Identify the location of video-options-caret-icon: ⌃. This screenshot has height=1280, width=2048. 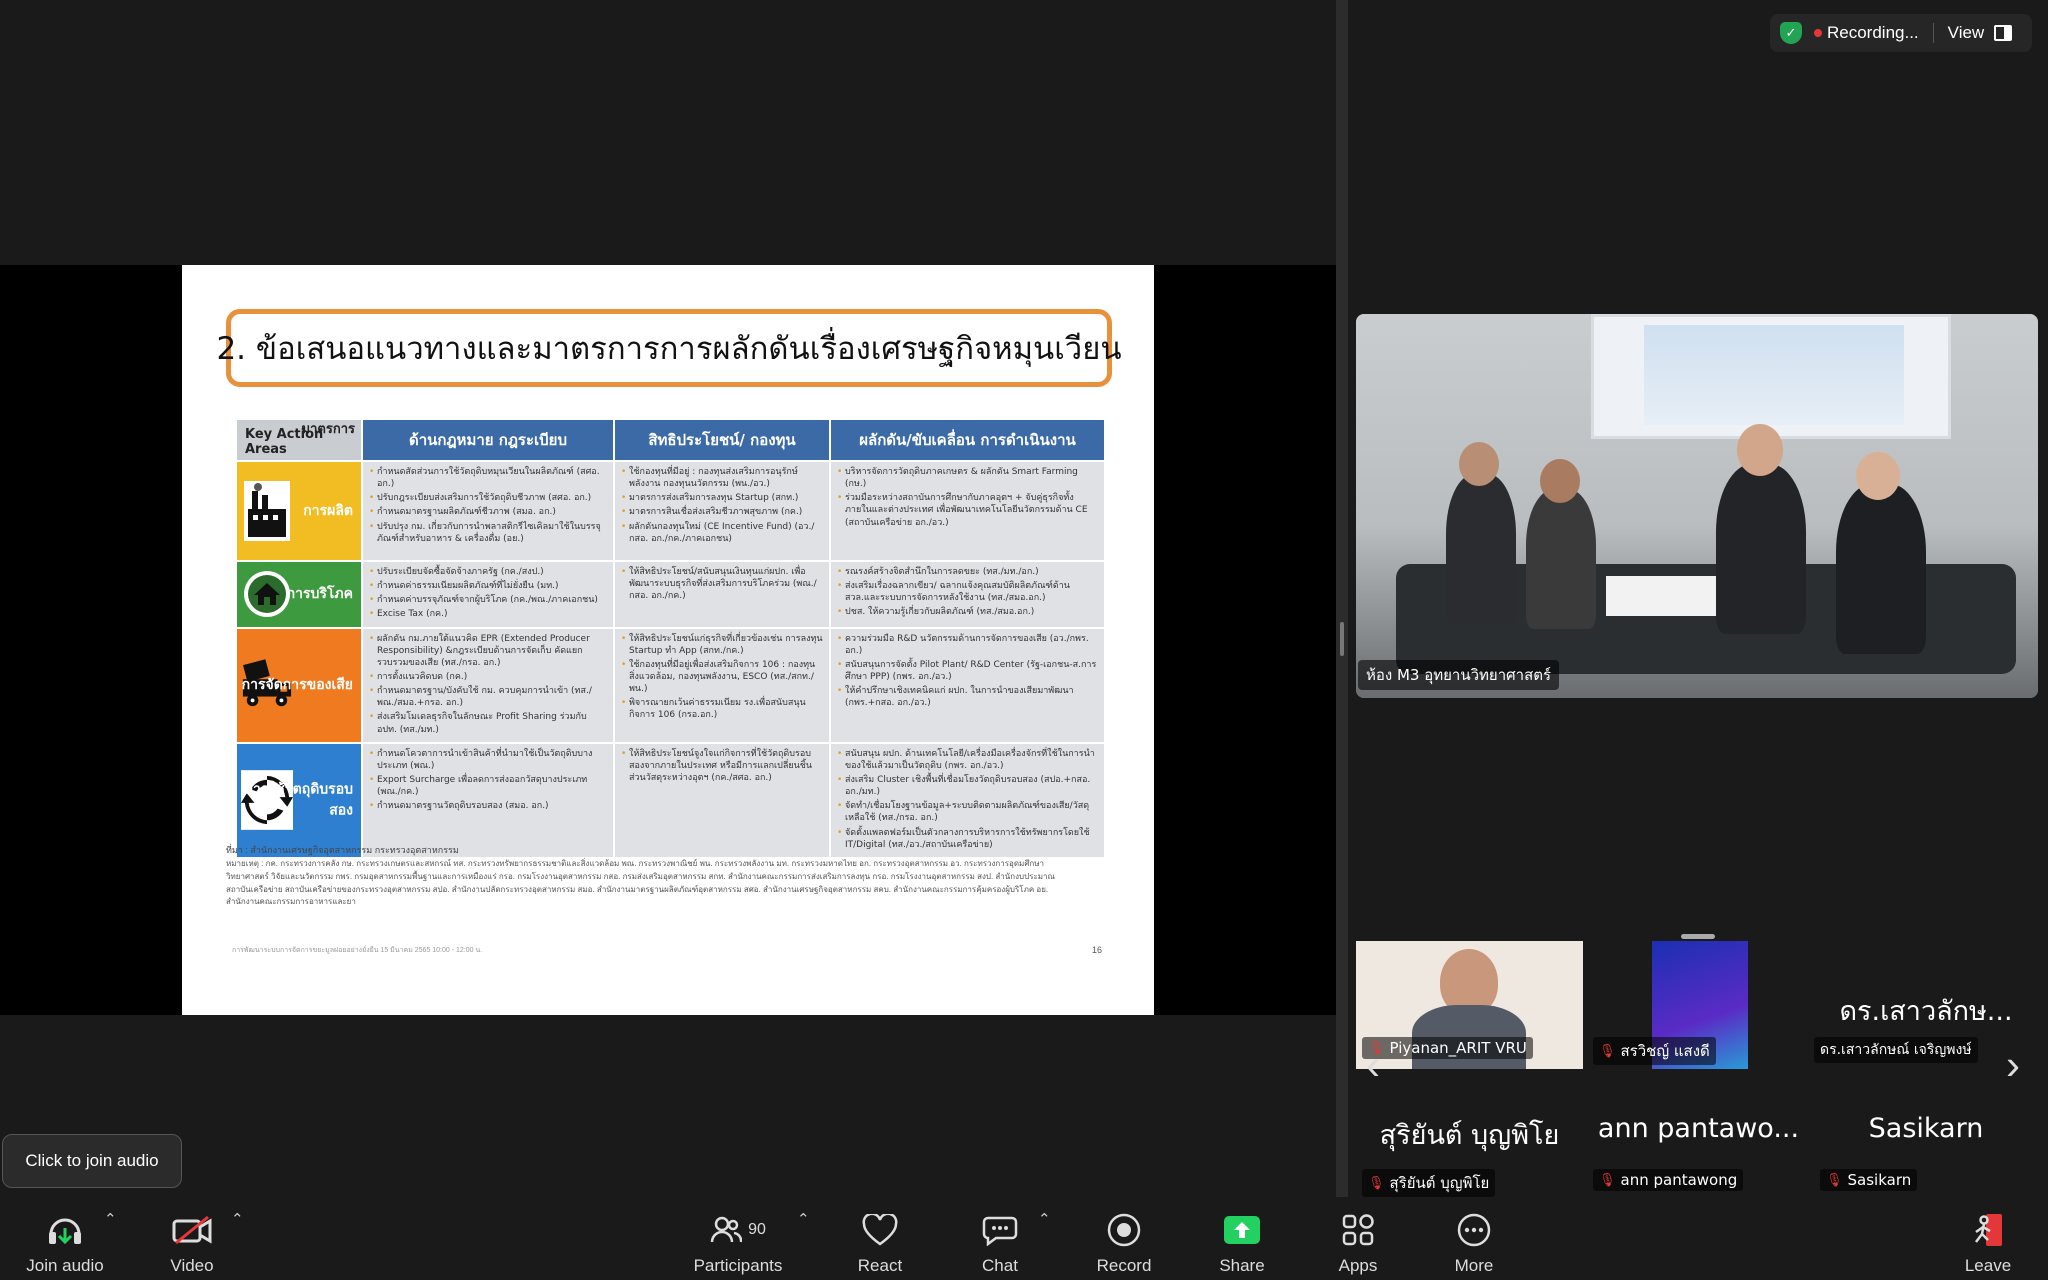
(237, 1219).